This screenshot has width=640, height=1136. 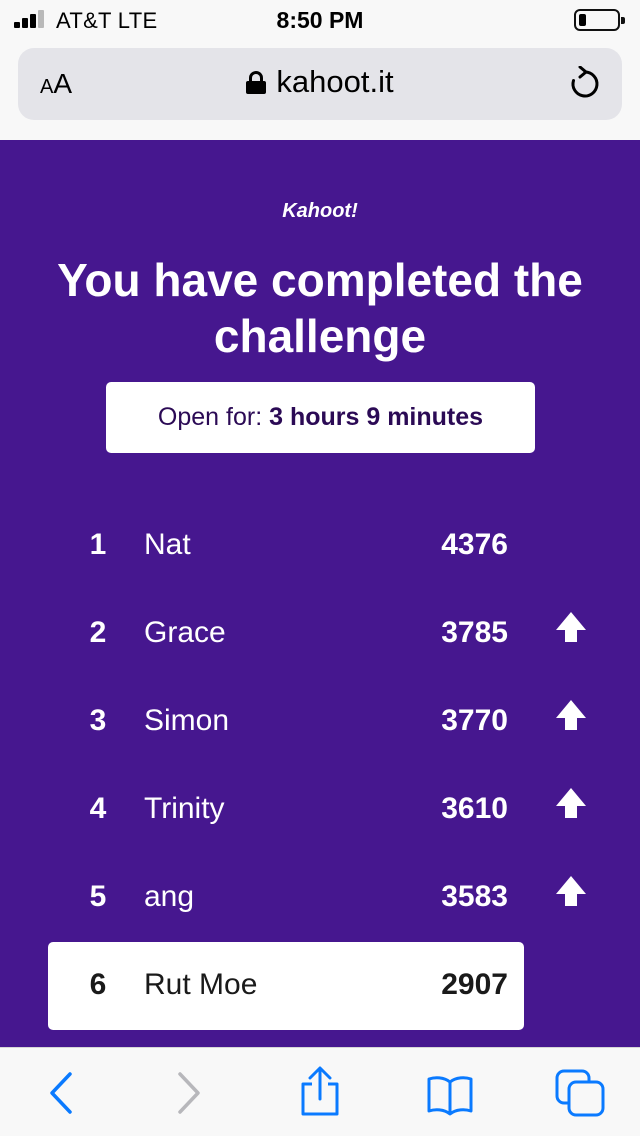 What do you see at coordinates (450, 1095) in the screenshot?
I see `bookmarks-icon` at bounding box center [450, 1095].